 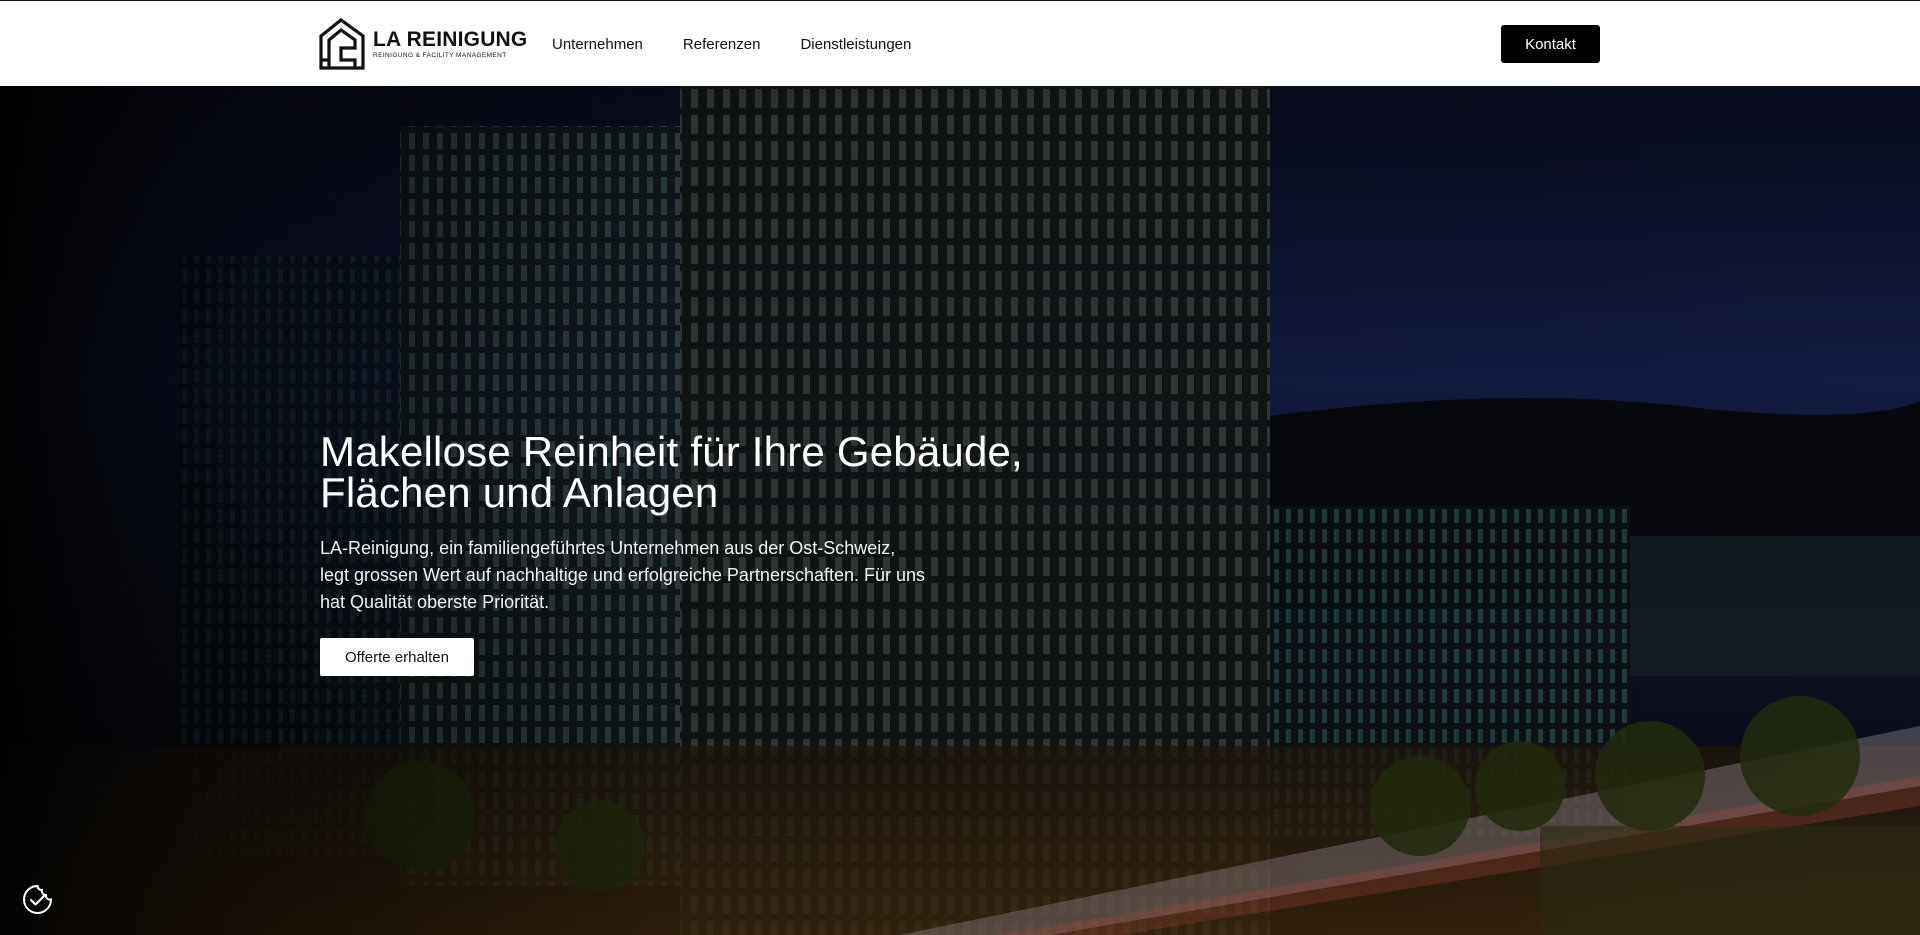 I want to click on cookie-consent-button, so click(x=37, y=899).